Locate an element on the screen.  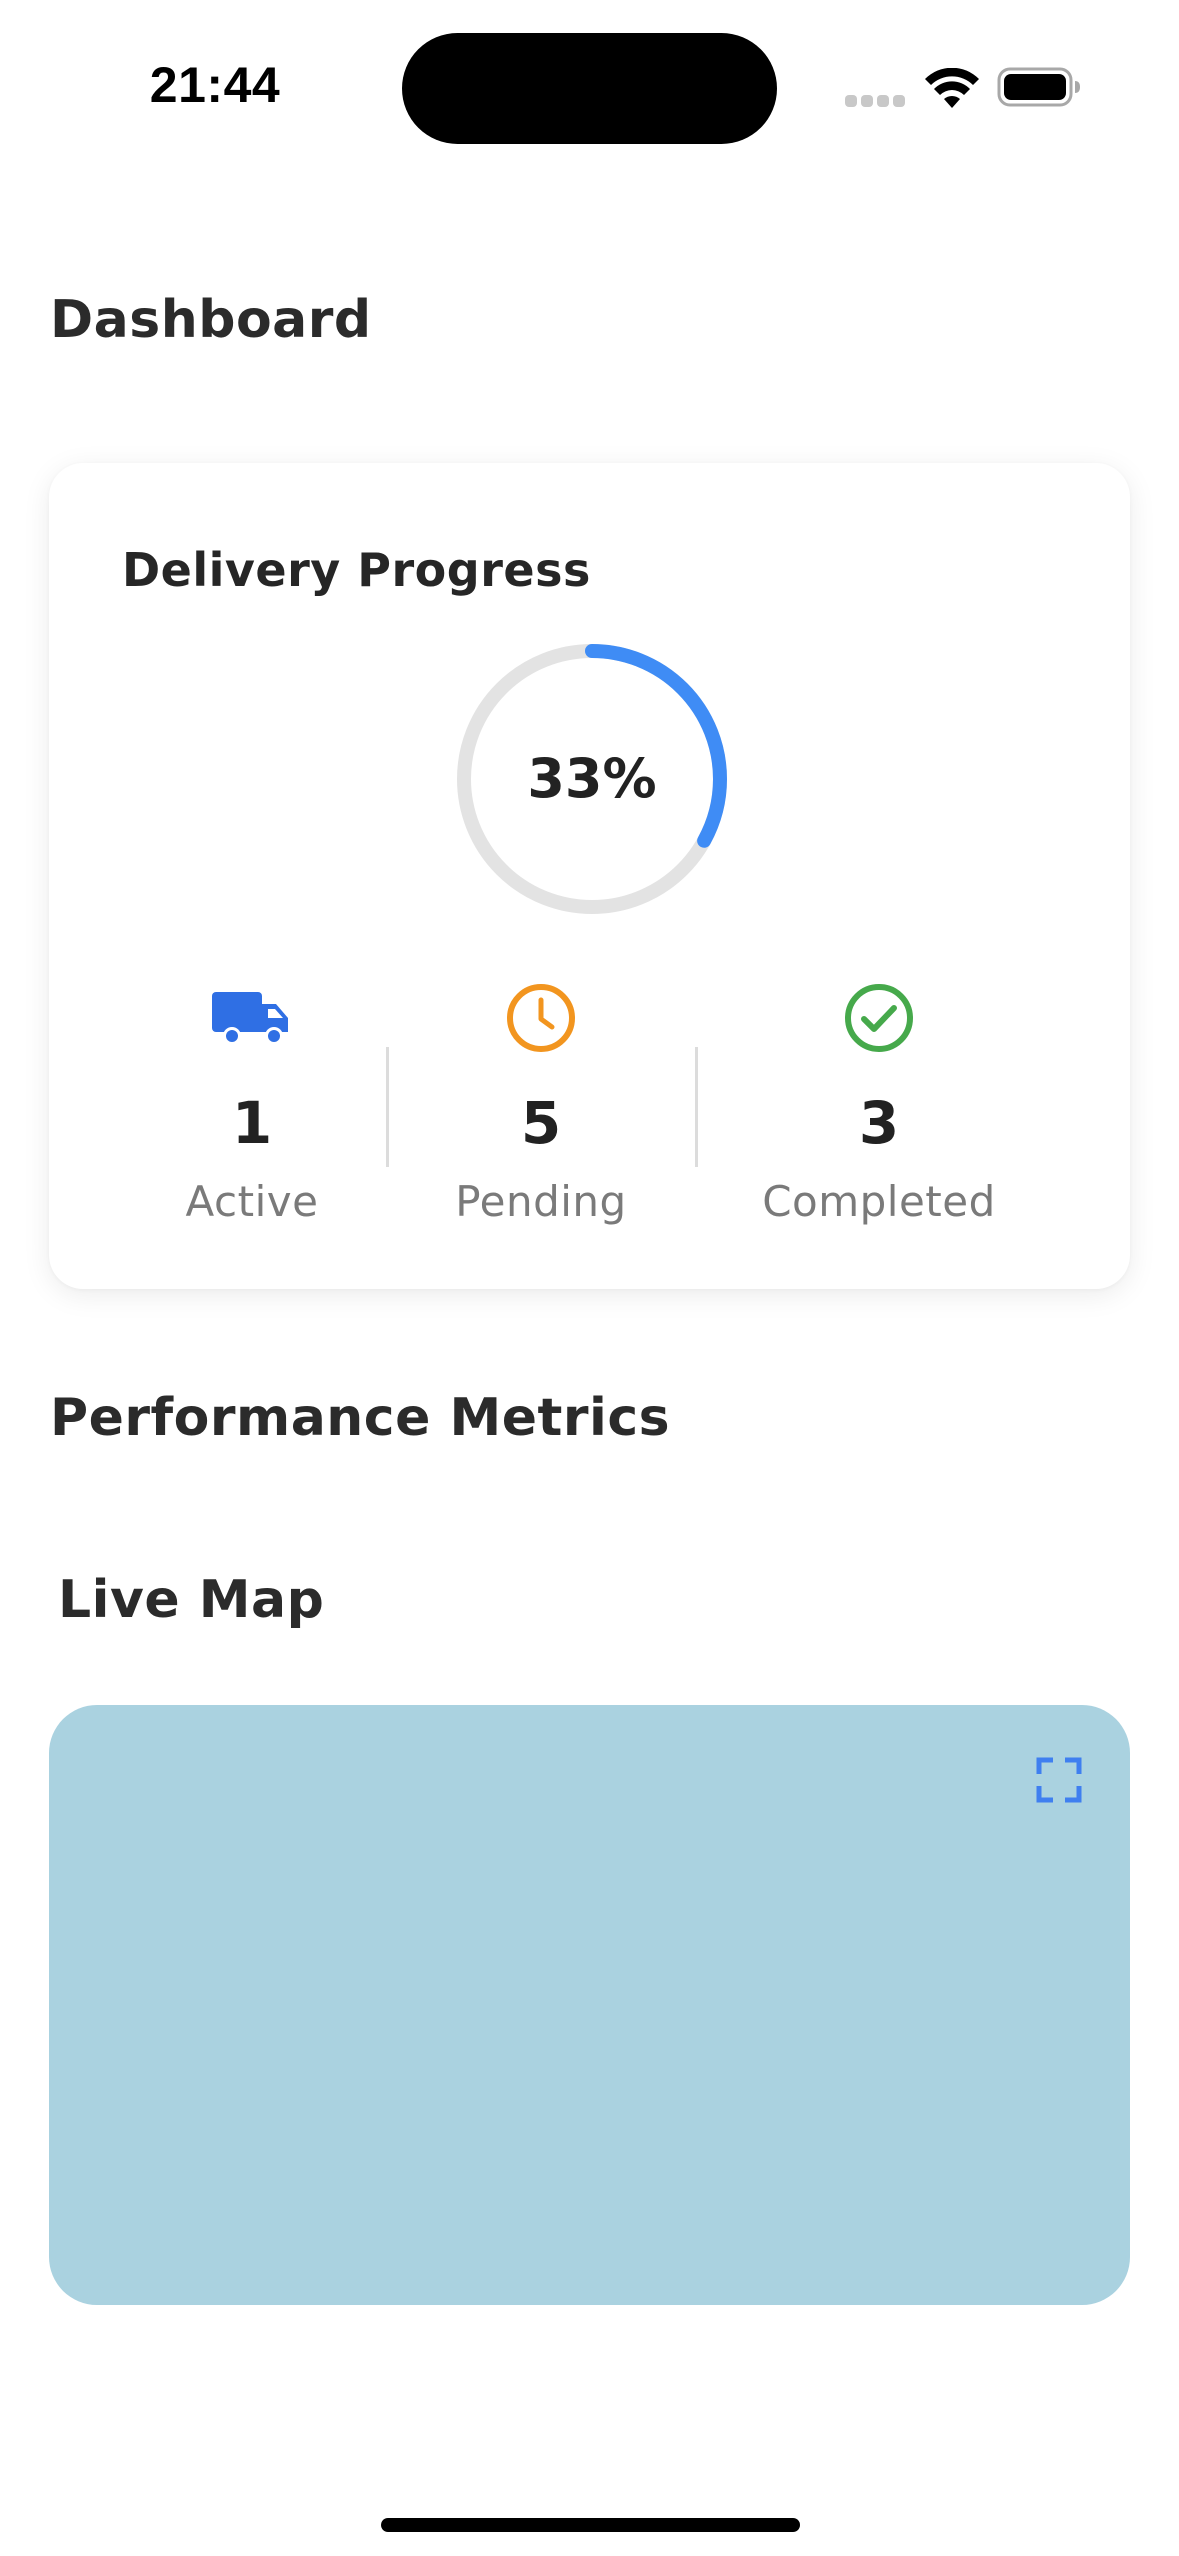
expand-icon is located at coordinates (1059, 1780).